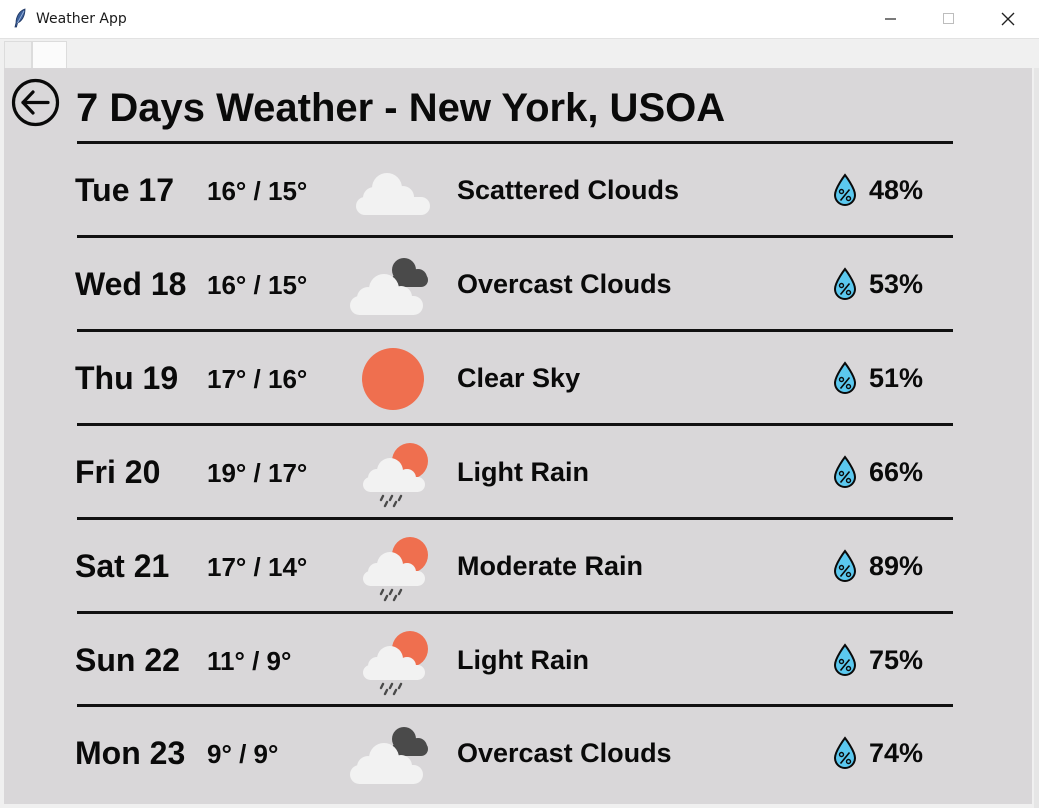 This screenshot has width=1039, height=808. I want to click on forecast-row: Mon 23 9° / 9° Overcast Clouds 74%, so click(518, 753).